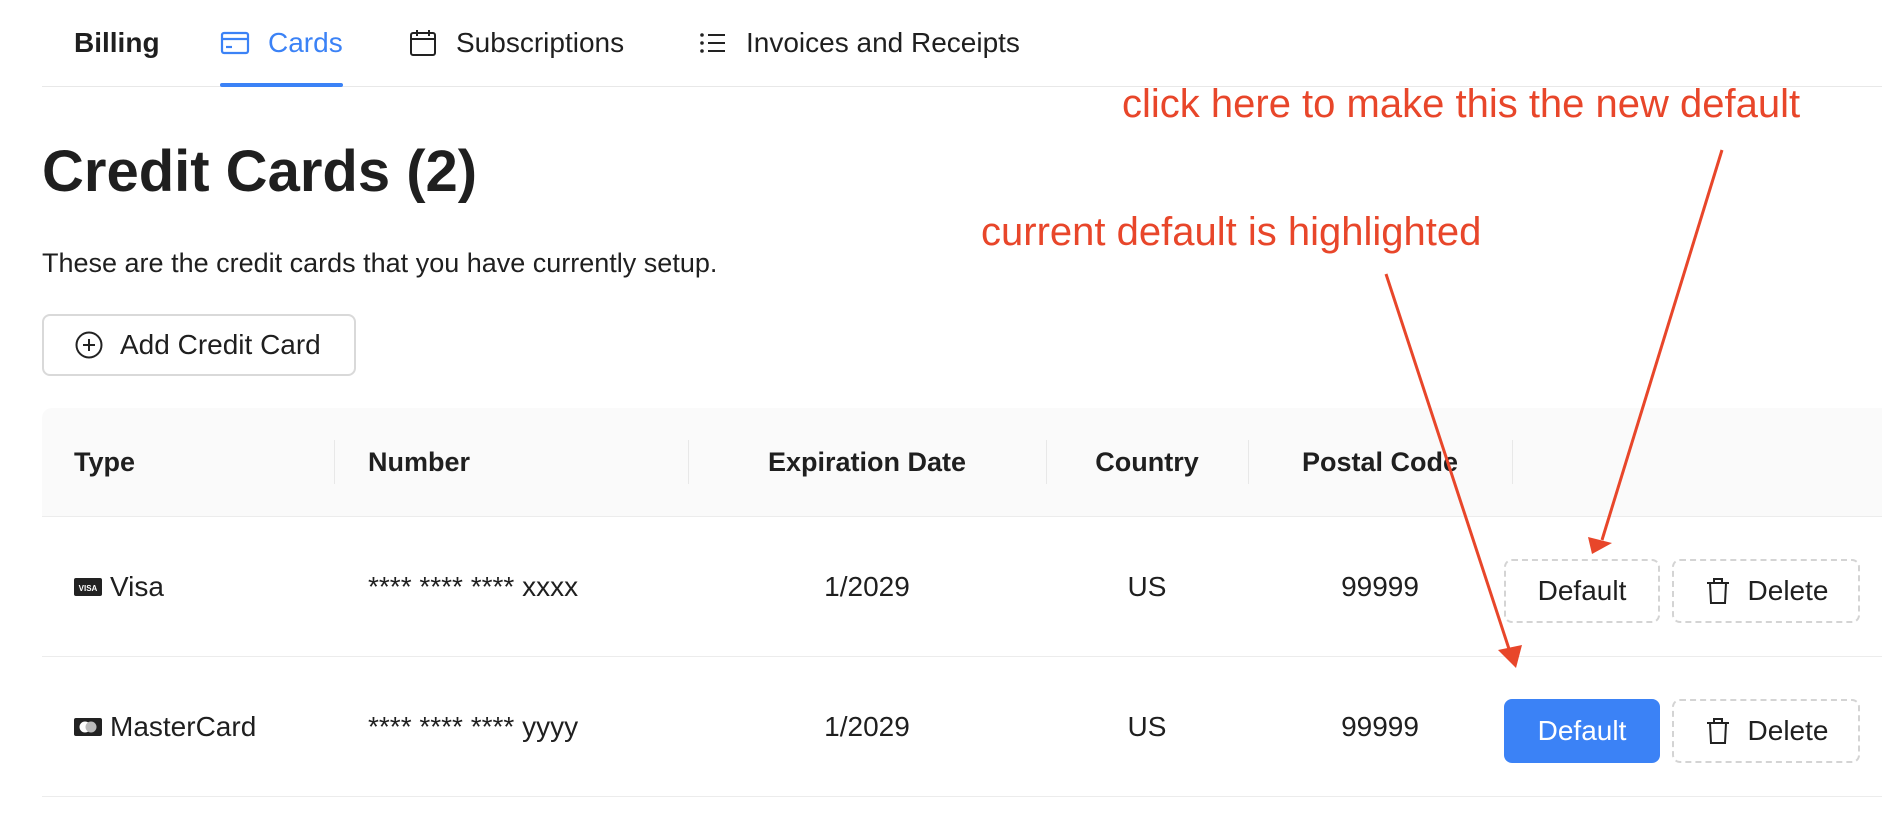 The image size is (1882, 826). Describe the element at coordinates (1554, 408) in the screenshot. I see `annotation-arrows` at that location.